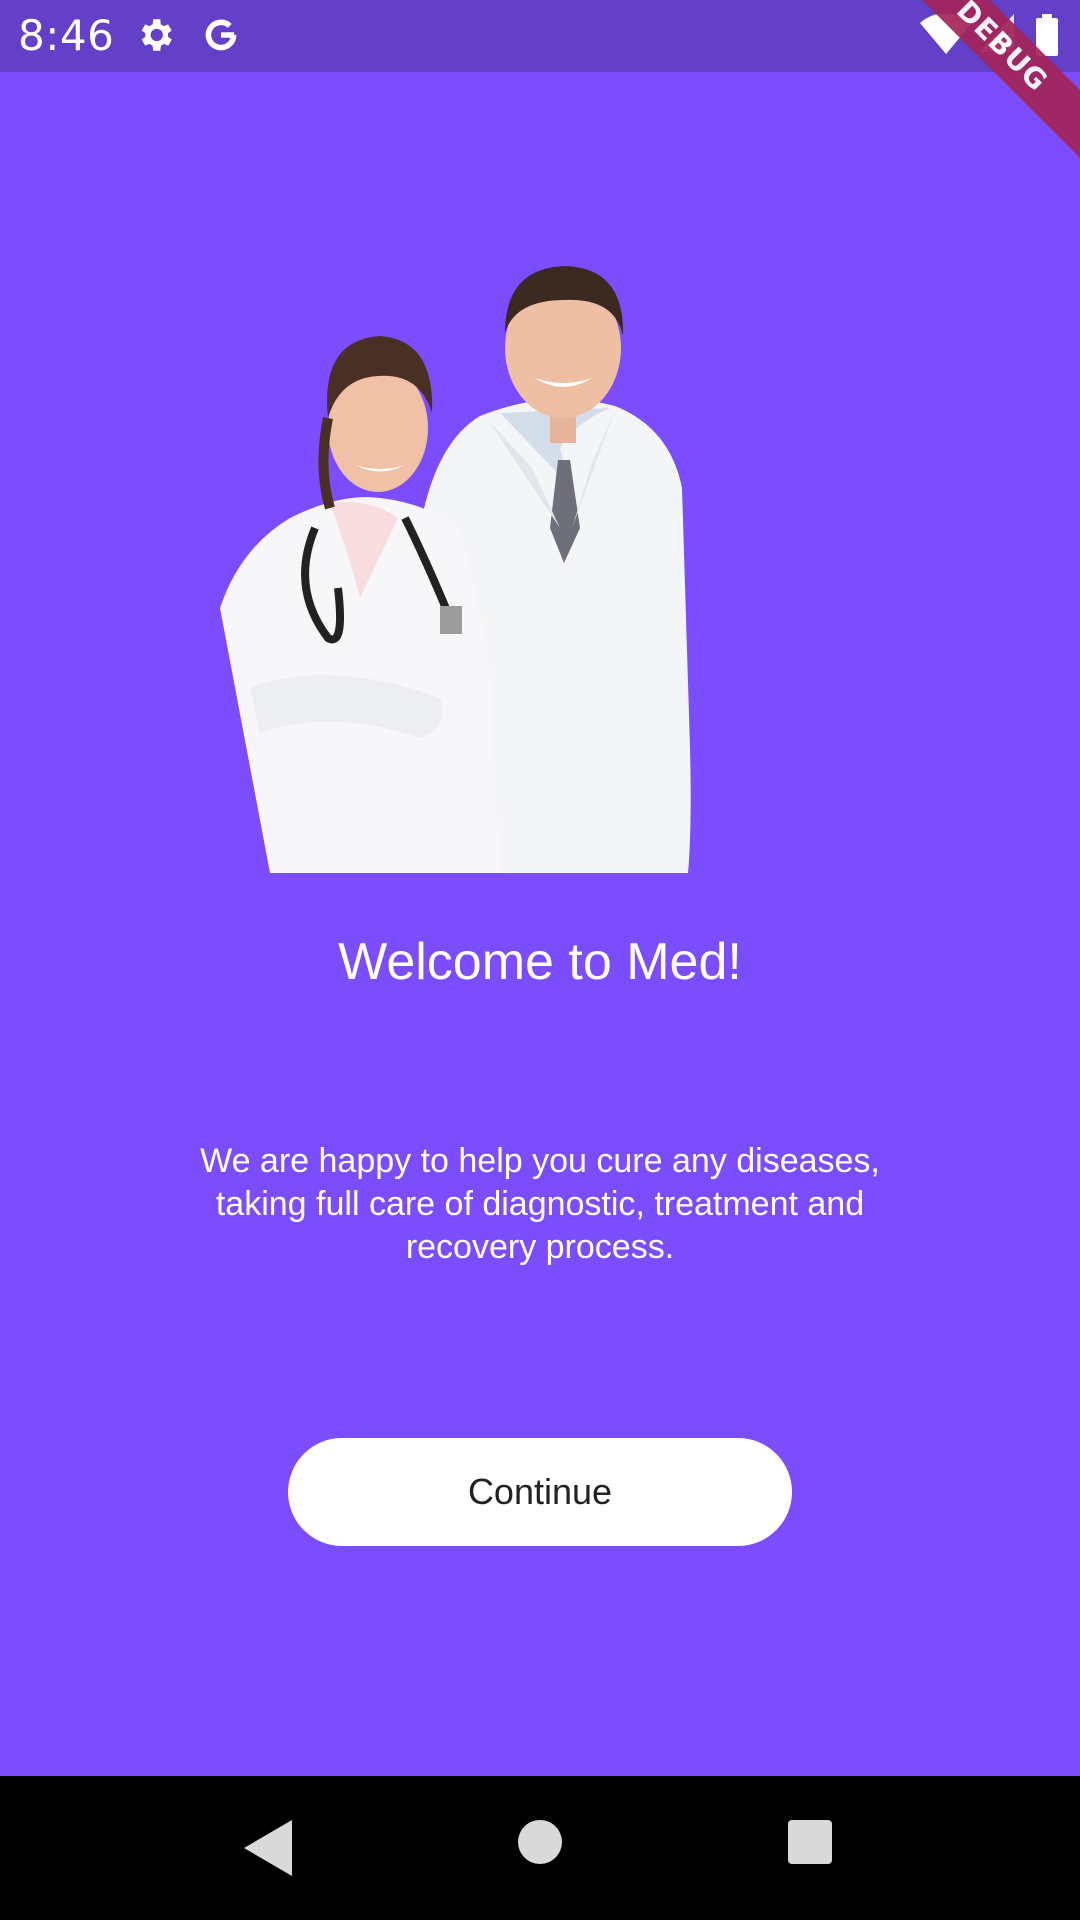 The width and height of the screenshot is (1080, 1920). I want to click on navigation-bar, so click(540, 1848).